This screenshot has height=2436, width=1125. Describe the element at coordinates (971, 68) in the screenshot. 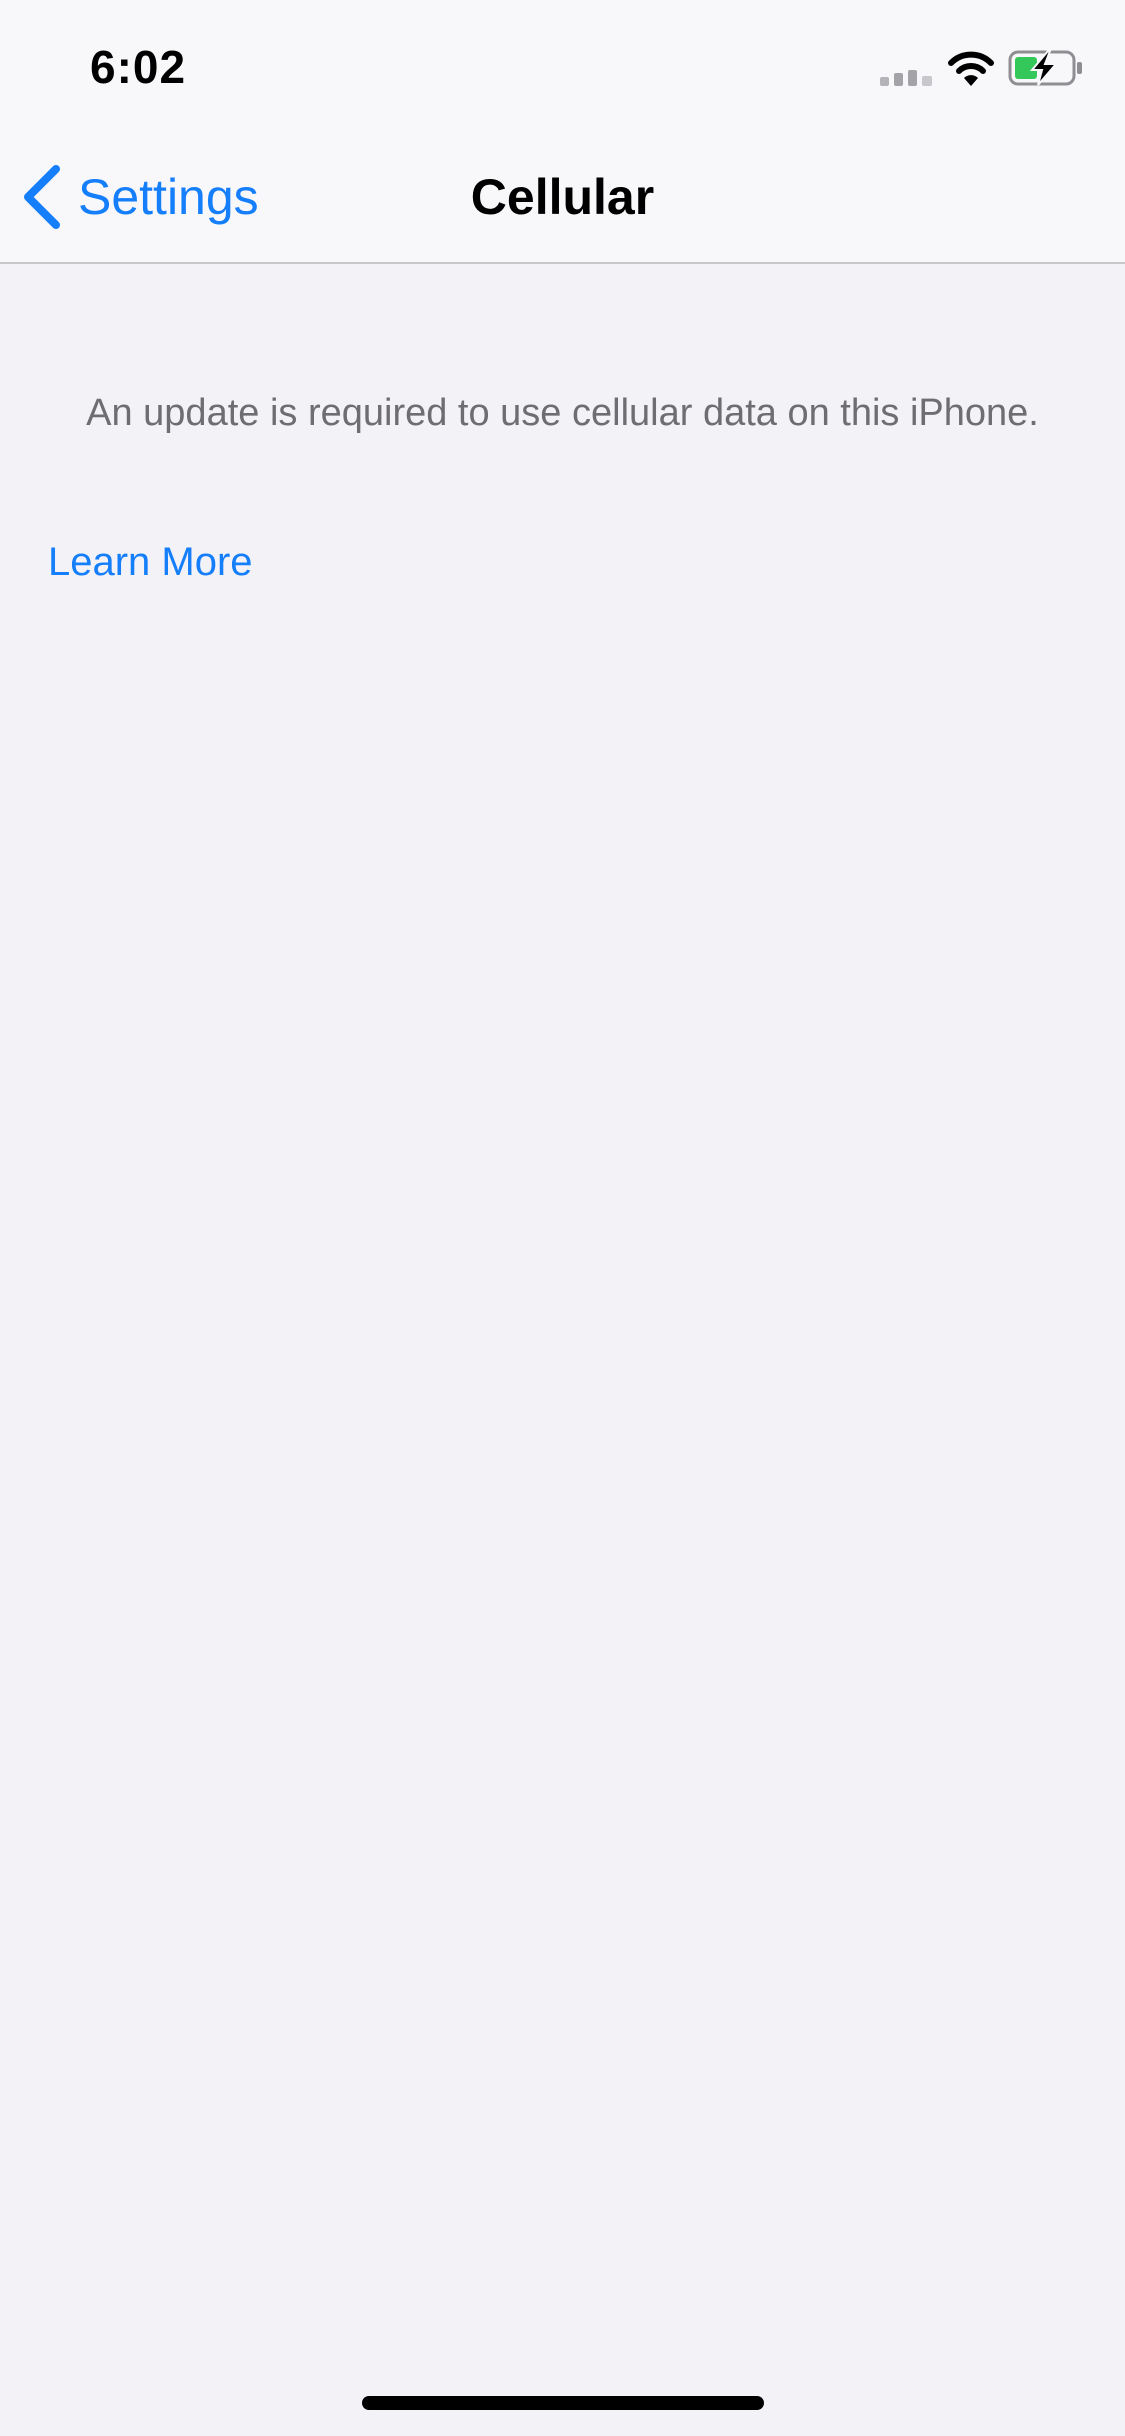

I see `wifi-icon` at that location.